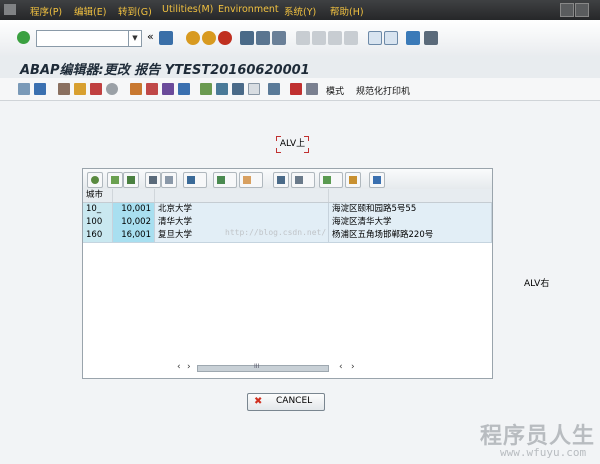 This screenshot has height=464, width=600. I want to click on check-icon, so click(96, 89).